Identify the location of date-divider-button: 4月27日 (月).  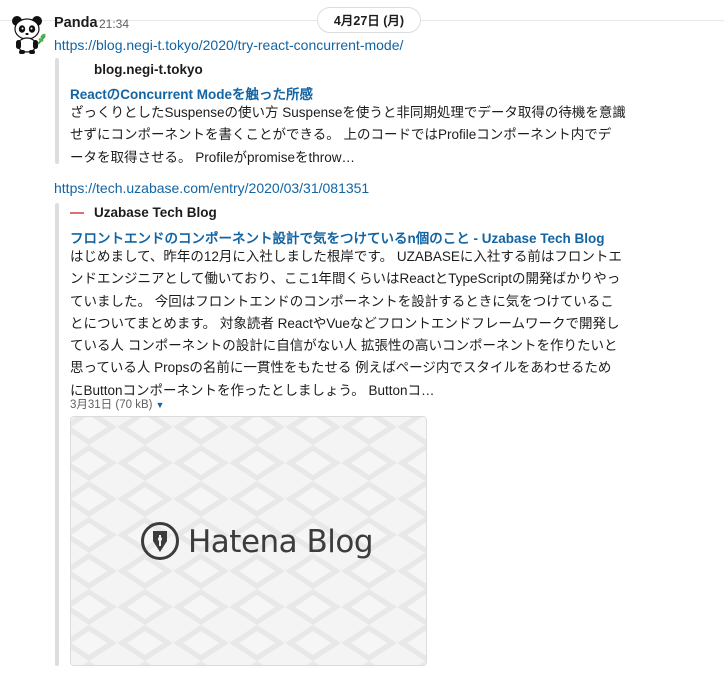
(369, 20).